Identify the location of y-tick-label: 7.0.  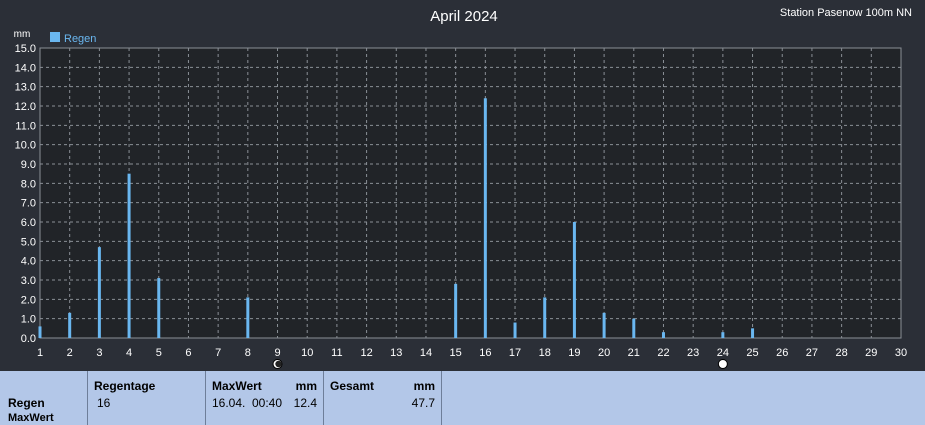
(28, 204).